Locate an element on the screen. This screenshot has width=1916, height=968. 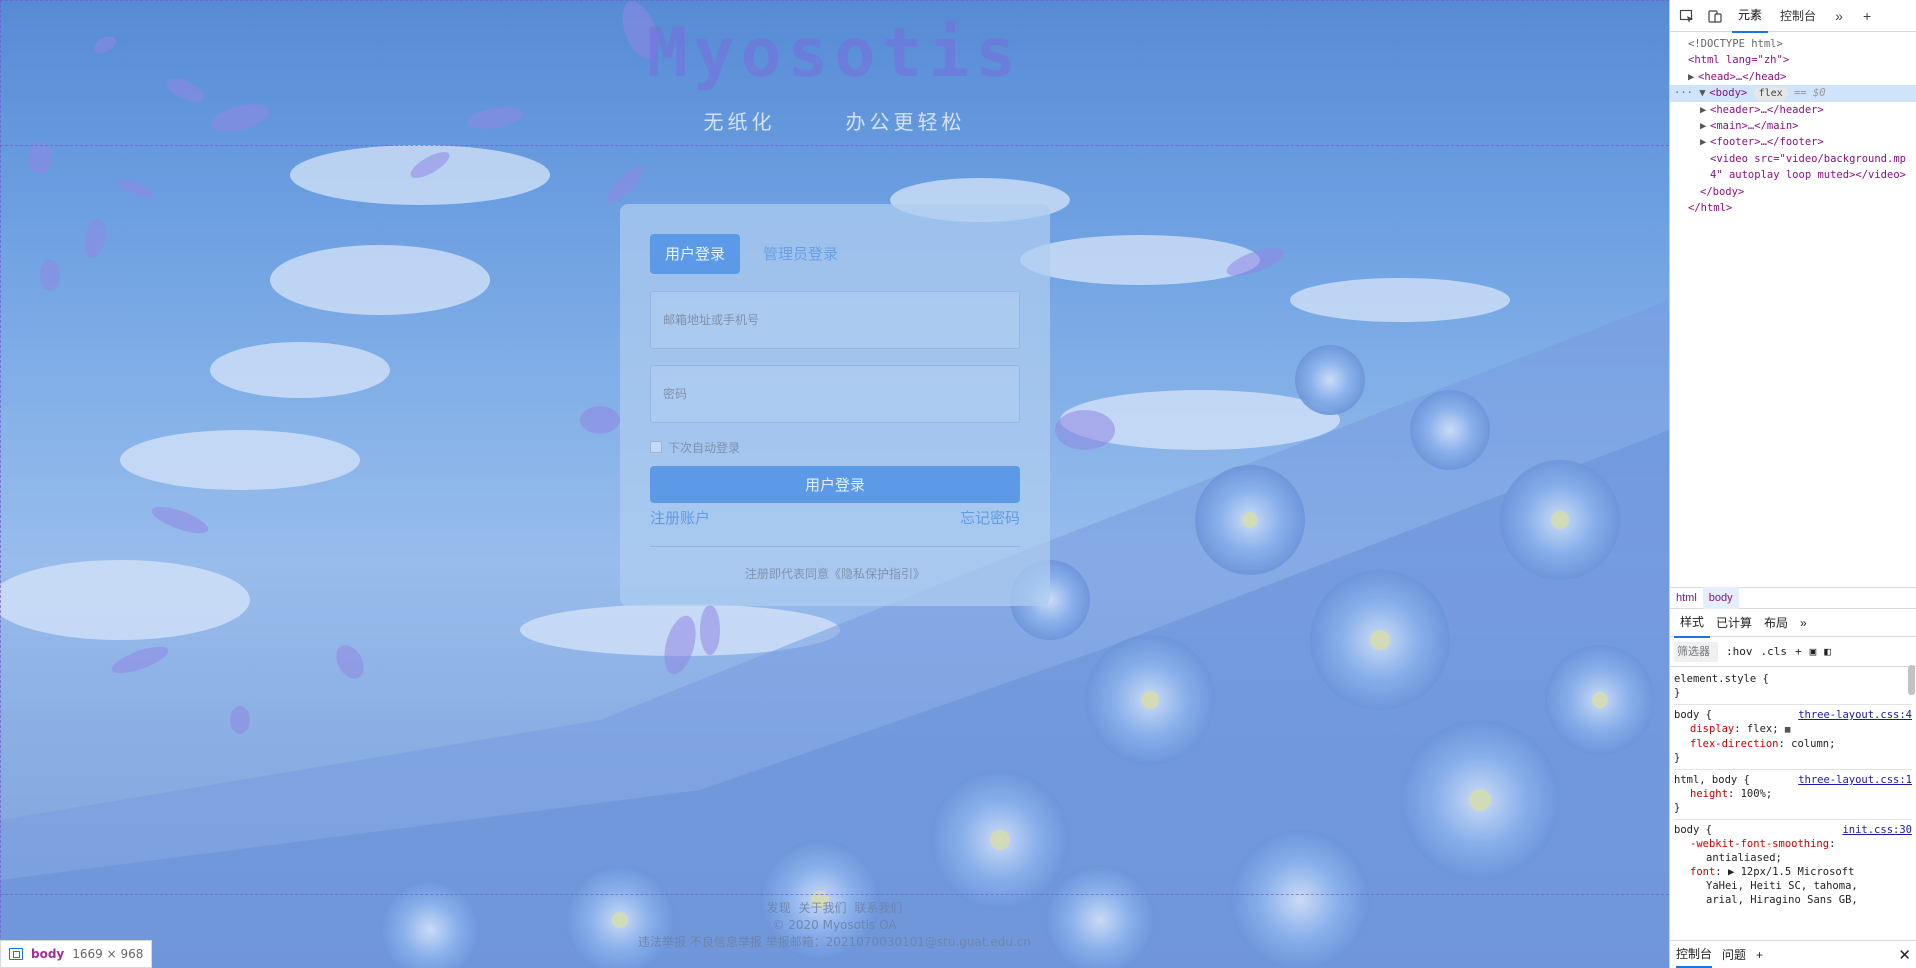
layout-icon is located at coordinates (16, 954).